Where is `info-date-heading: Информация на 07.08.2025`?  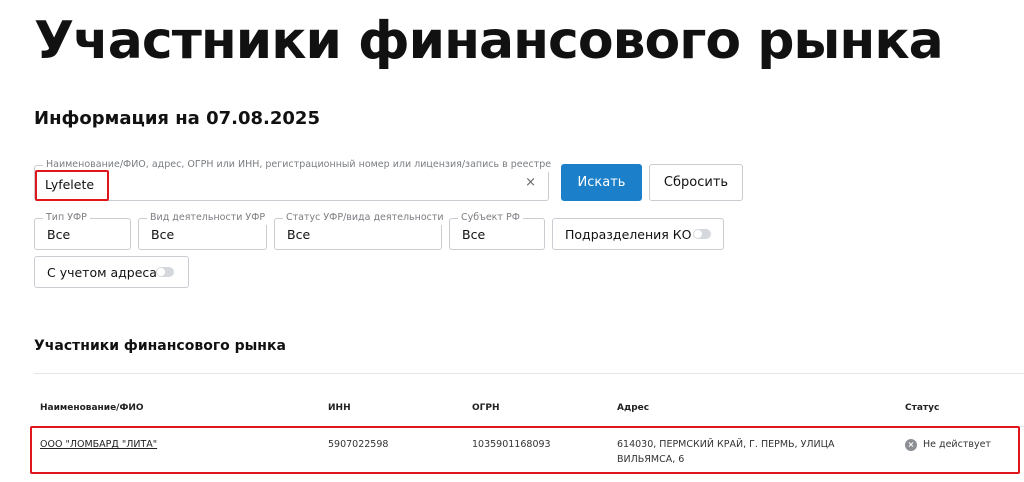
info-date-heading: Информация на 07.08.2025 is located at coordinates (177, 118).